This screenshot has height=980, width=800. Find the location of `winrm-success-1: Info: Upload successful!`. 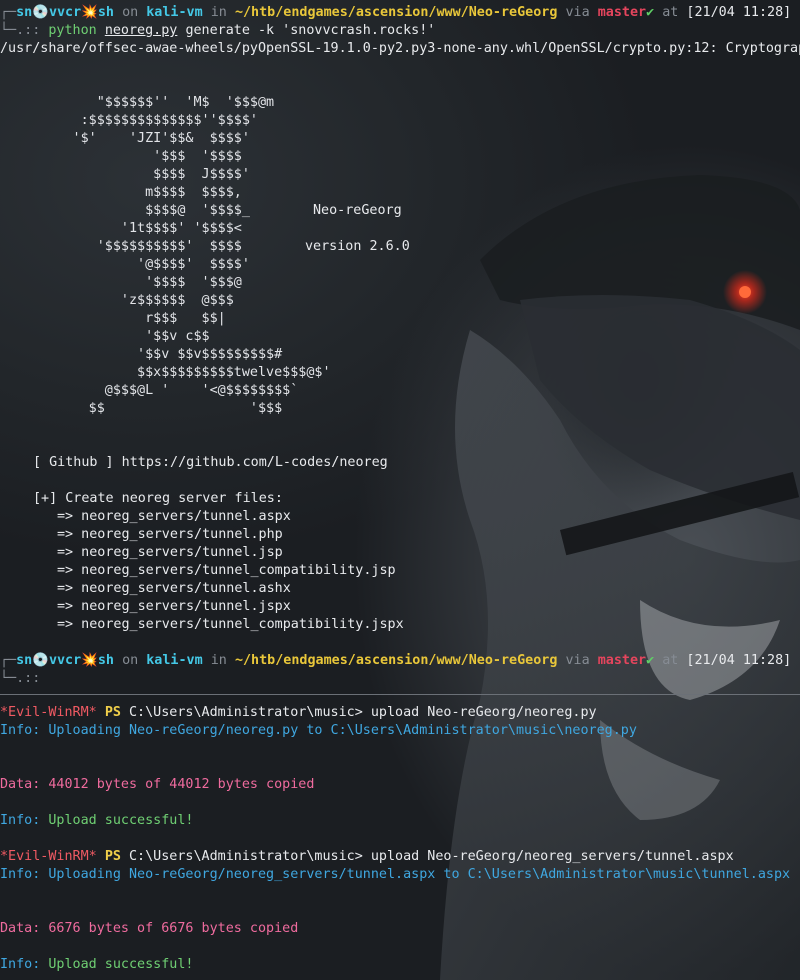

winrm-success-1: Info: Upload successful! is located at coordinates (97, 821).